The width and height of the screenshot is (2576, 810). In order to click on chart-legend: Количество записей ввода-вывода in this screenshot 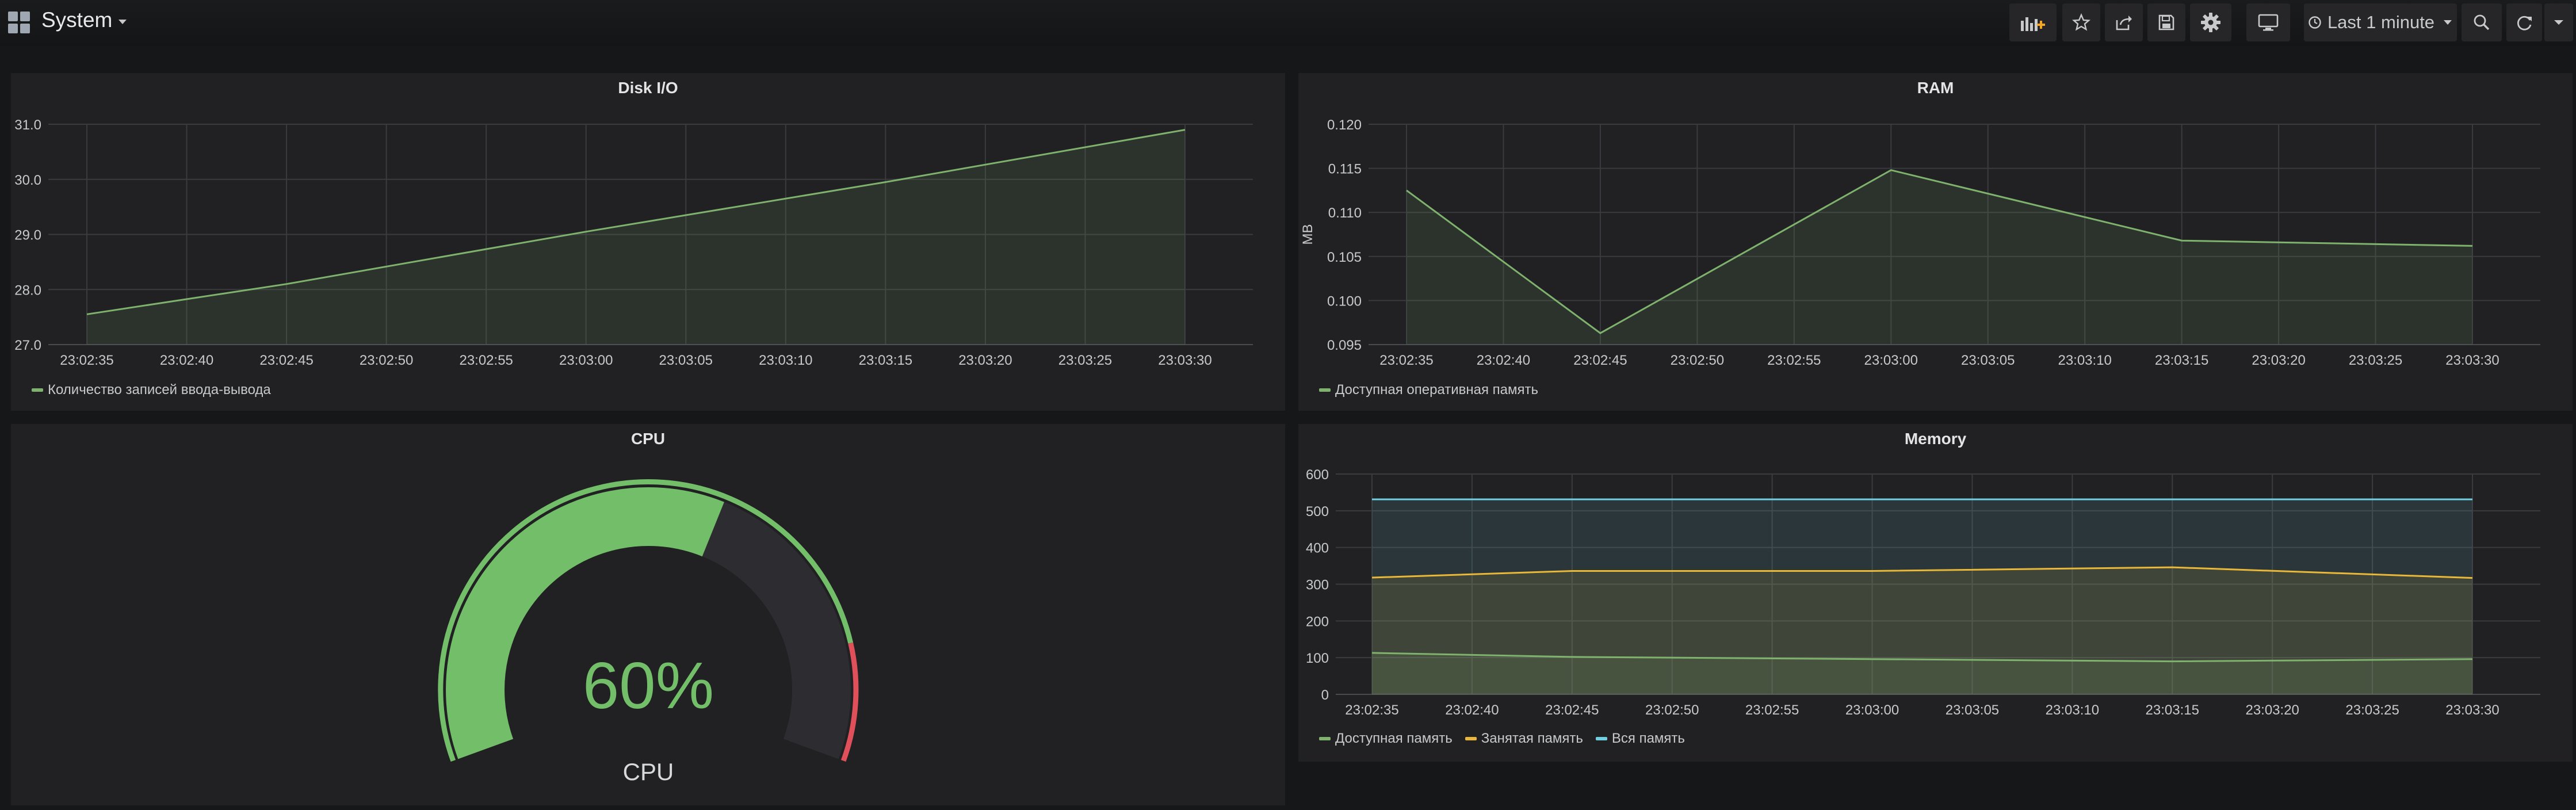, I will do `click(158, 390)`.